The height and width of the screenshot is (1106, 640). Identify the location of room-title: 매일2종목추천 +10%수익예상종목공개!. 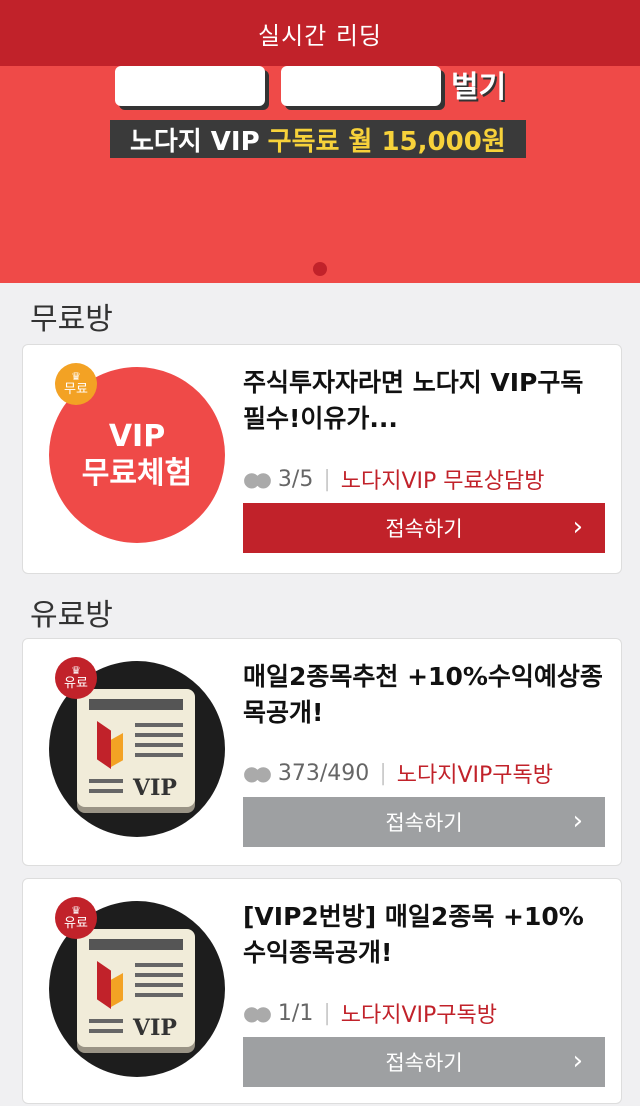
(423, 695).